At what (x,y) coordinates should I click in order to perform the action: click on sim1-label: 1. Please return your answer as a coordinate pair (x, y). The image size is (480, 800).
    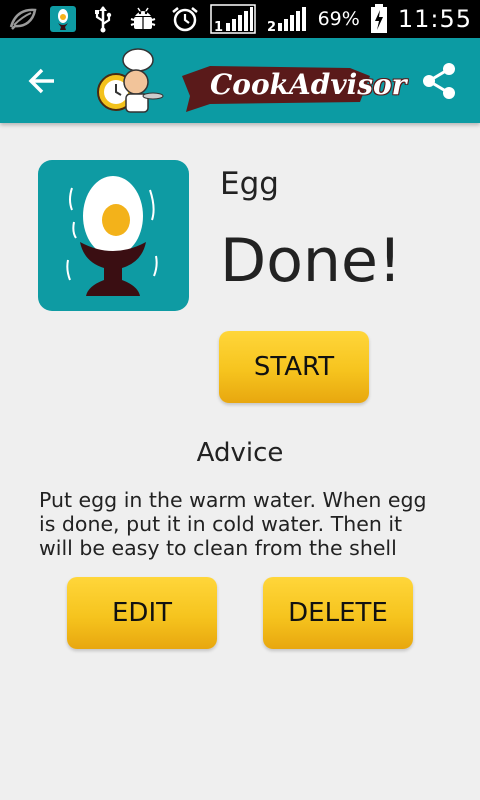
    Looking at the image, I should click on (218, 27).